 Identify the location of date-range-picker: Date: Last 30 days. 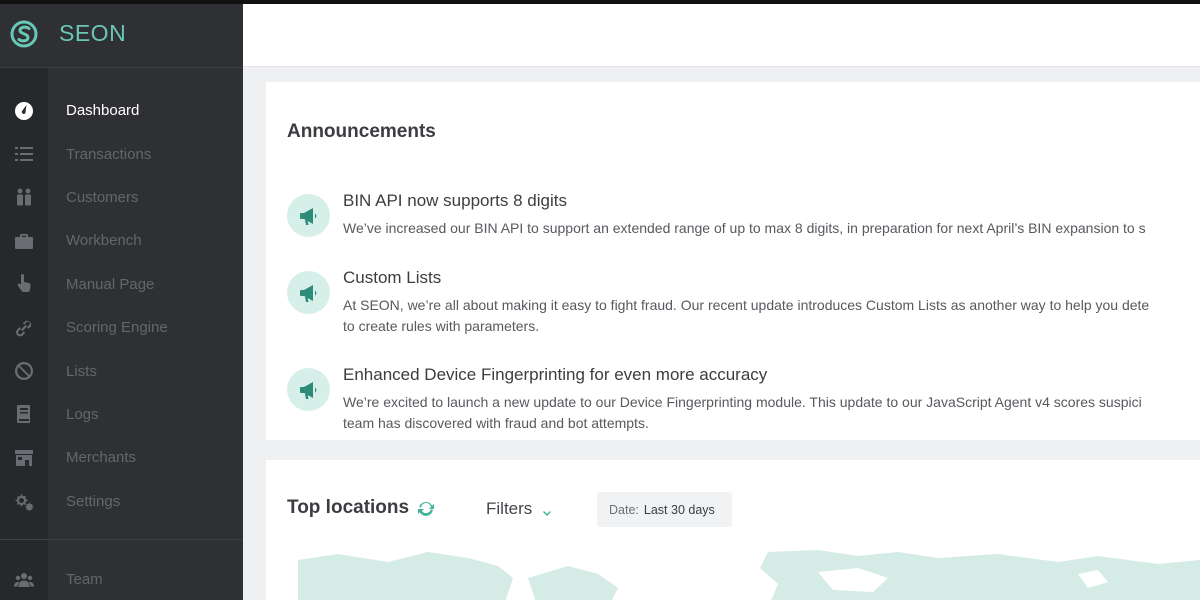
(664, 509).